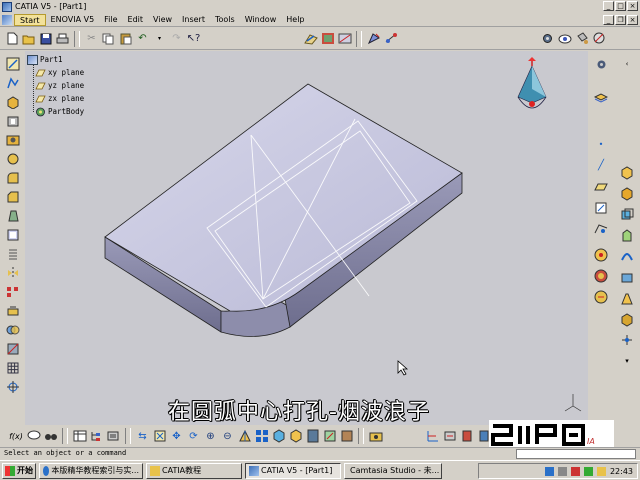 This screenshot has width=640, height=480. Describe the element at coordinates (627, 340) in the screenshot. I see `transform-button` at that location.